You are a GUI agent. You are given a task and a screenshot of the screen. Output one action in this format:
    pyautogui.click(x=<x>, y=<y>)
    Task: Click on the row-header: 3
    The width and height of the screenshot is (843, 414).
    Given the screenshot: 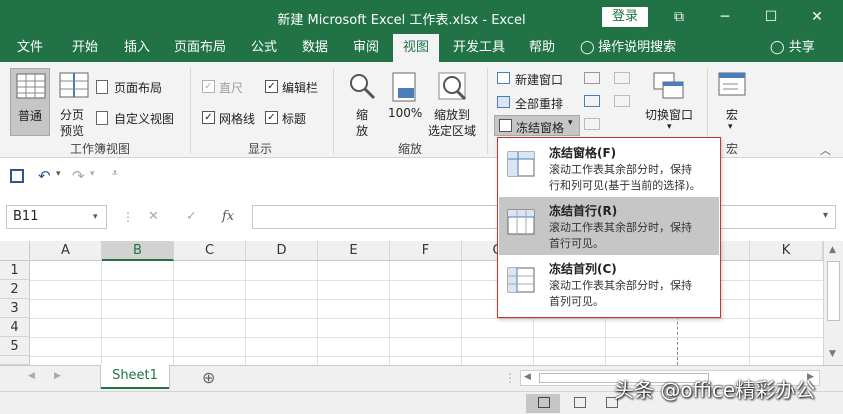 What is the action you would take?
    pyautogui.click(x=15, y=308)
    